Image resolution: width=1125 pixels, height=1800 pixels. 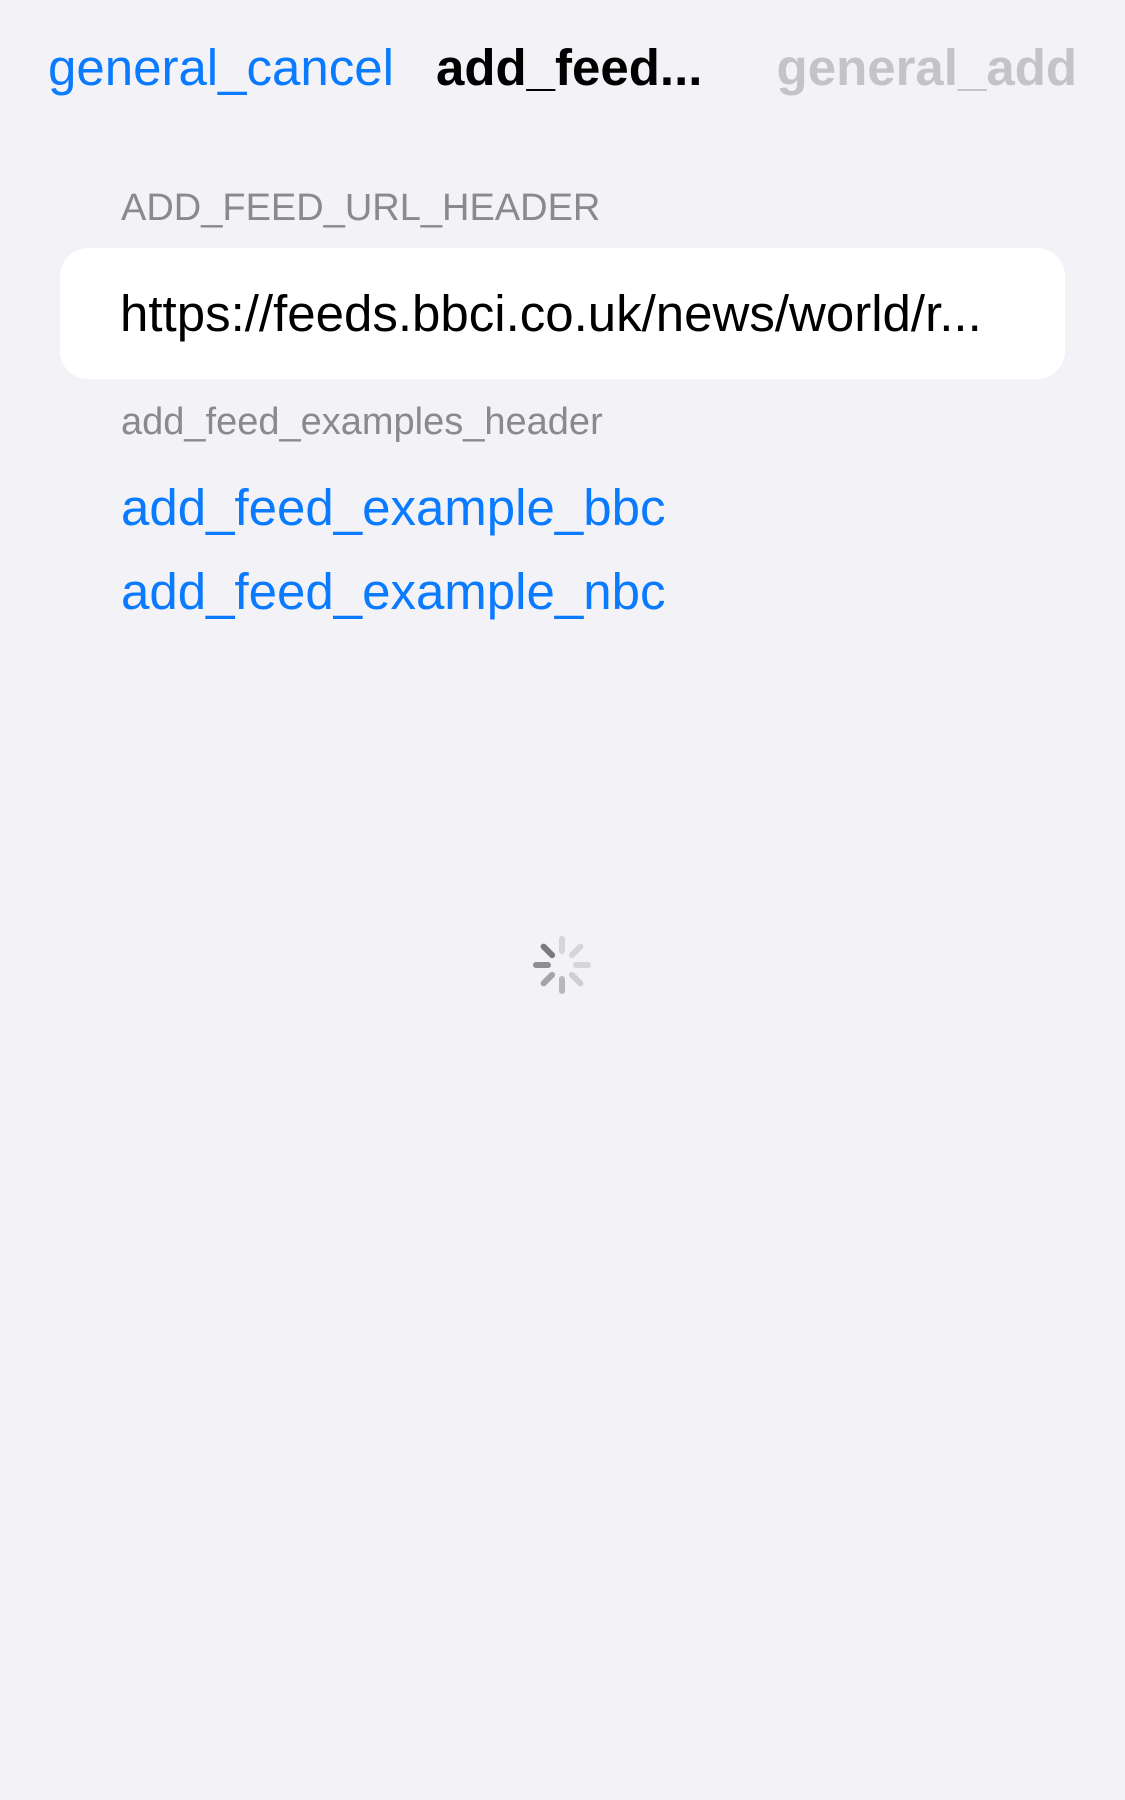 I want to click on examples-section-header: add_feed_examples_header, so click(x=362, y=422).